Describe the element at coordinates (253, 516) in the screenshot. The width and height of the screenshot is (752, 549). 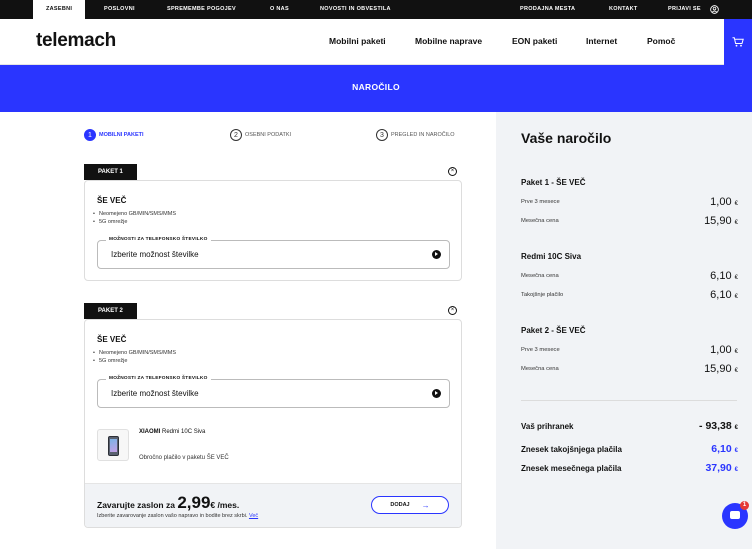
I see `insurance-more-link: Več` at that location.